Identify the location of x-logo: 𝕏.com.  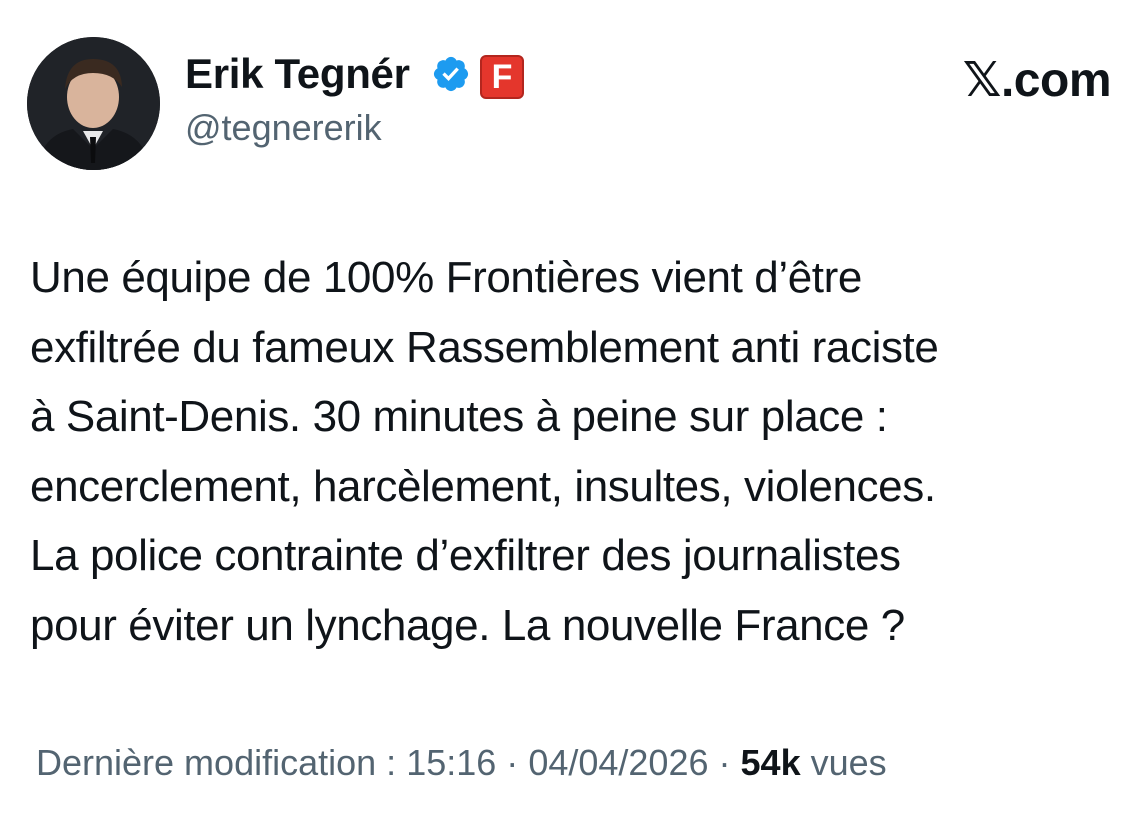
(1037, 80).